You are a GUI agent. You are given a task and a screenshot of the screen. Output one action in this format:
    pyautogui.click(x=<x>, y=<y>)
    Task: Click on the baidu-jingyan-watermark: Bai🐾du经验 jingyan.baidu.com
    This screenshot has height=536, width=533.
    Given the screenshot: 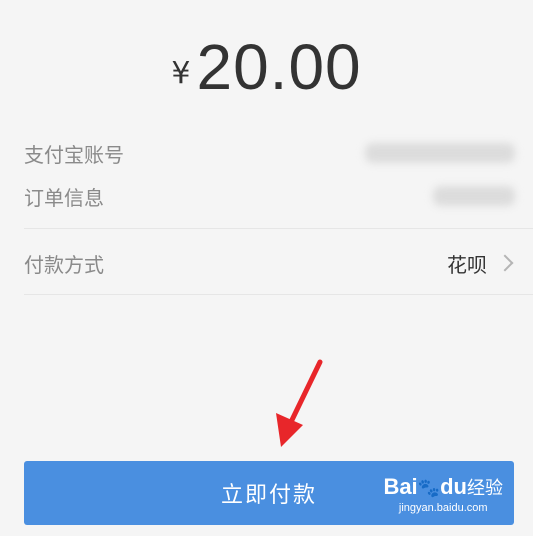 What is the action you would take?
    pyautogui.click(x=443, y=494)
    